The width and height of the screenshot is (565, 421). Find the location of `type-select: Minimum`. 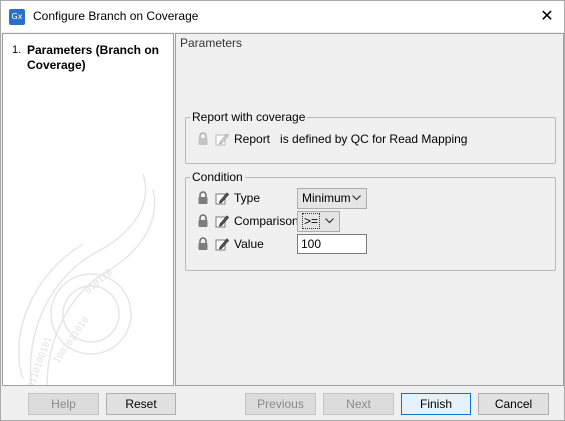

type-select: Minimum is located at coordinates (332, 198).